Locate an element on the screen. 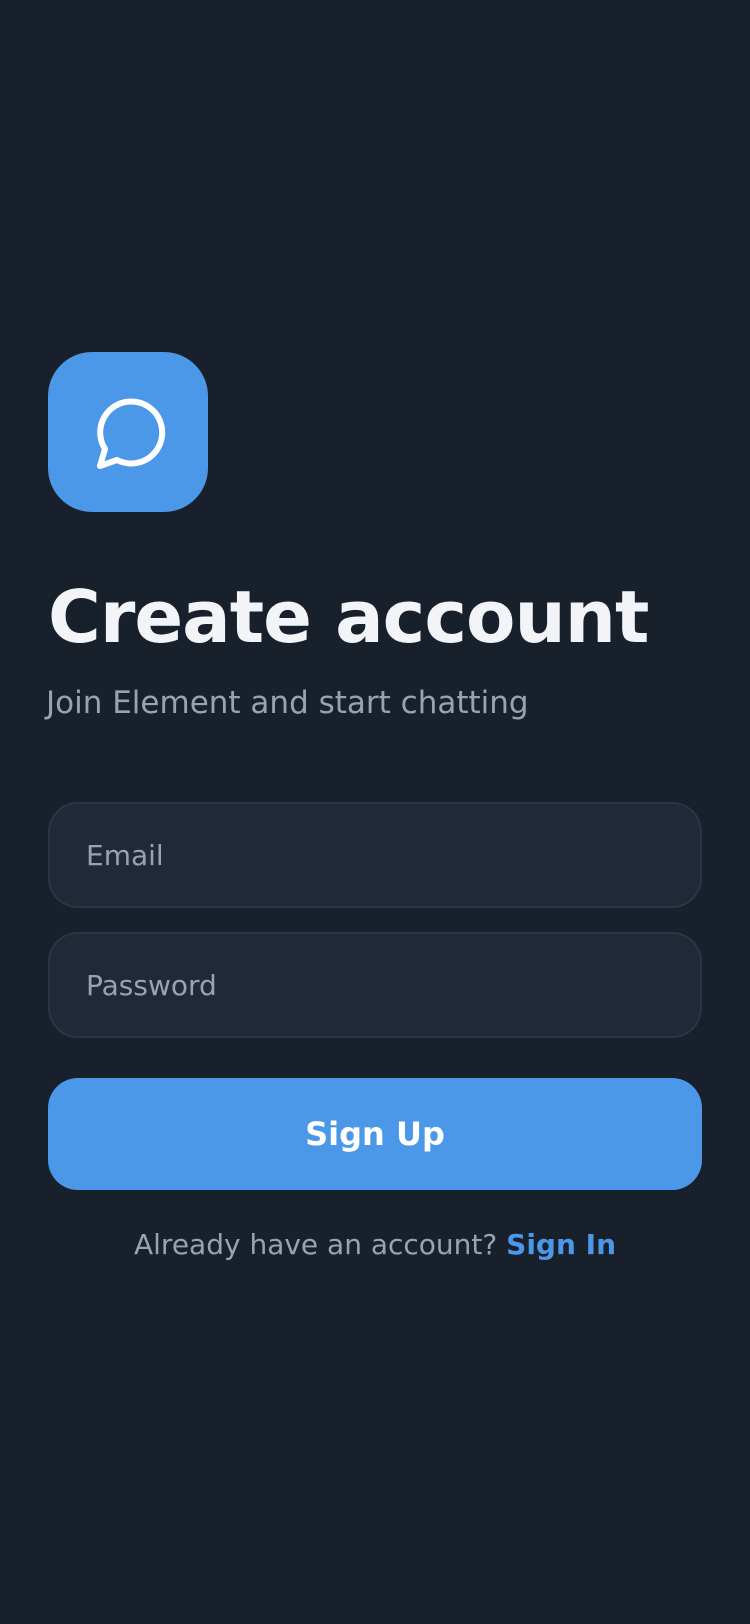  sign-in-prompt: Already have an account? Sign In is located at coordinates (375, 1244).